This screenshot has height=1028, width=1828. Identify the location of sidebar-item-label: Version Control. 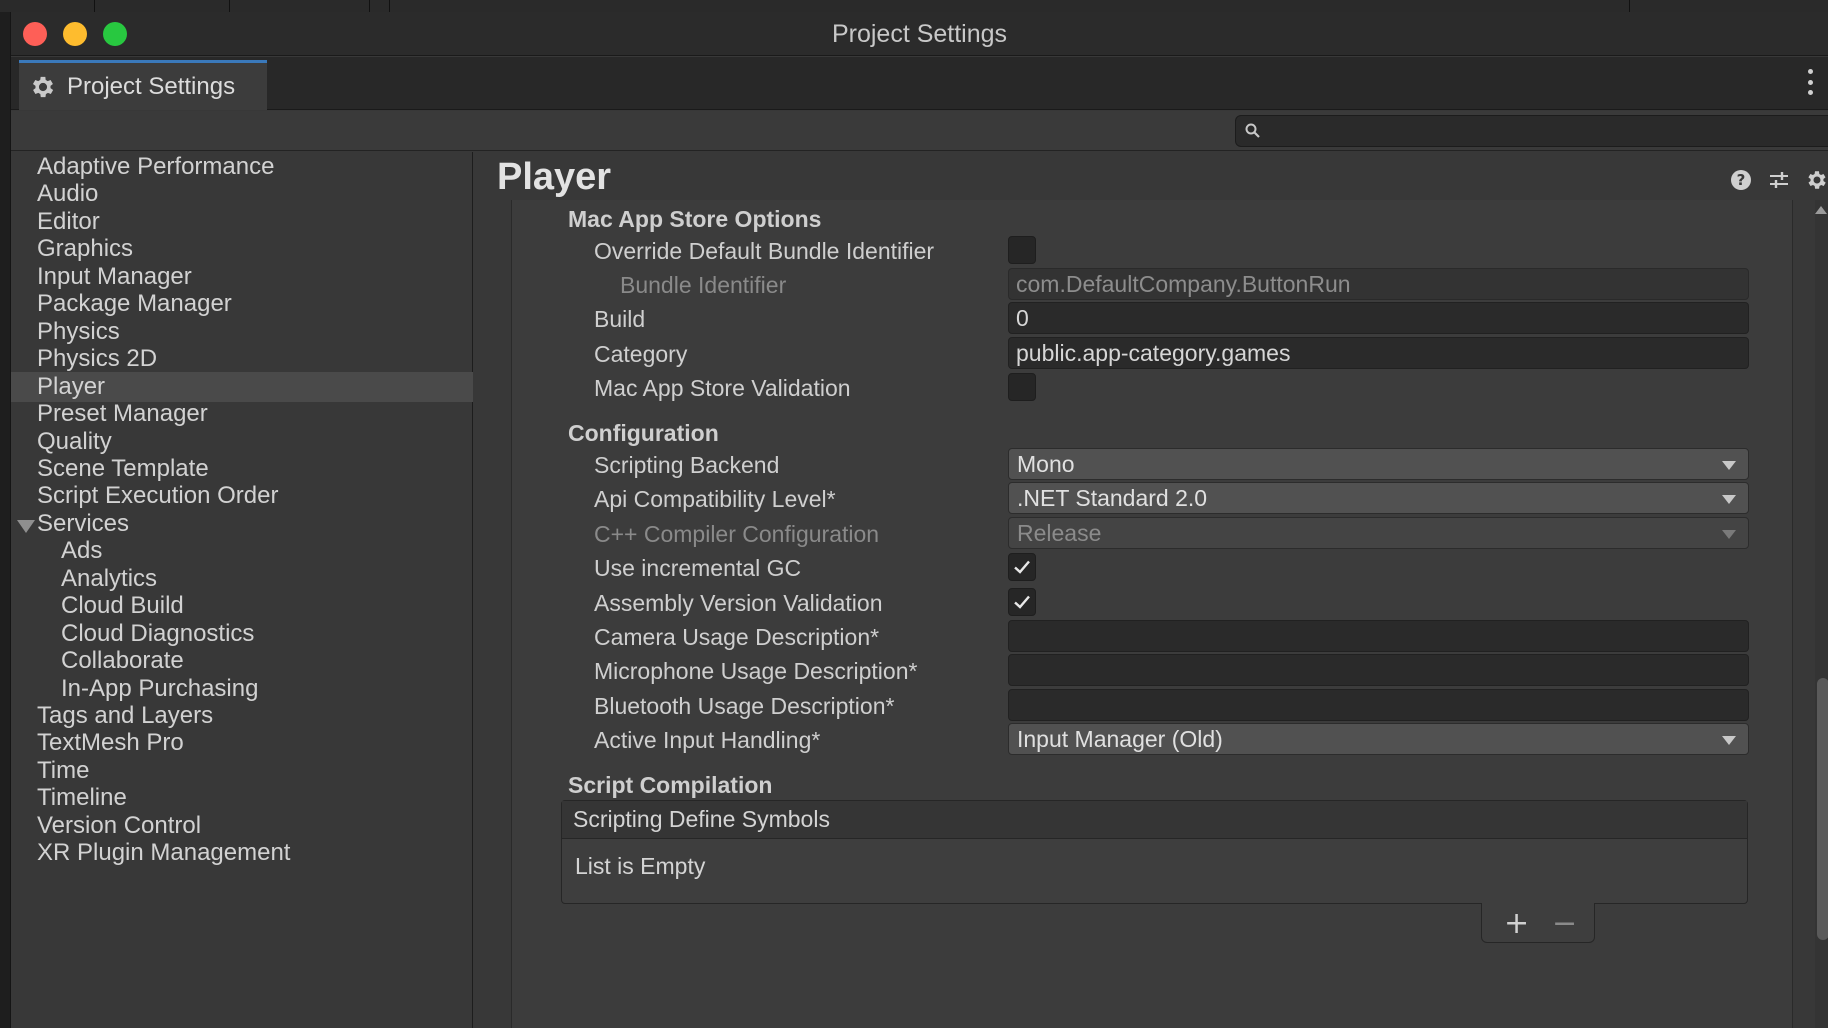
(119, 825).